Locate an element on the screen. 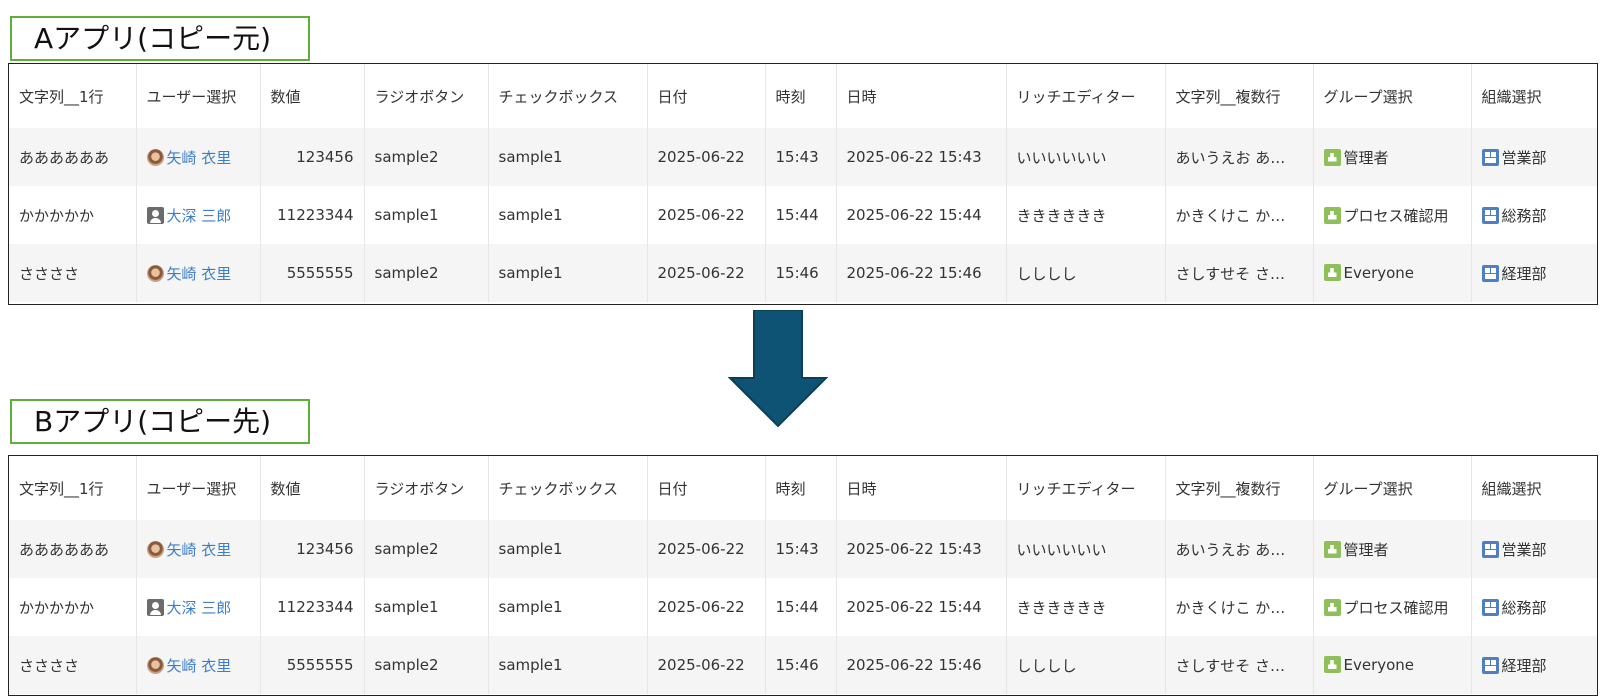 The width and height of the screenshot is (1600, 699). organization-name: 経理部 is located at coordinates (1524, 273).